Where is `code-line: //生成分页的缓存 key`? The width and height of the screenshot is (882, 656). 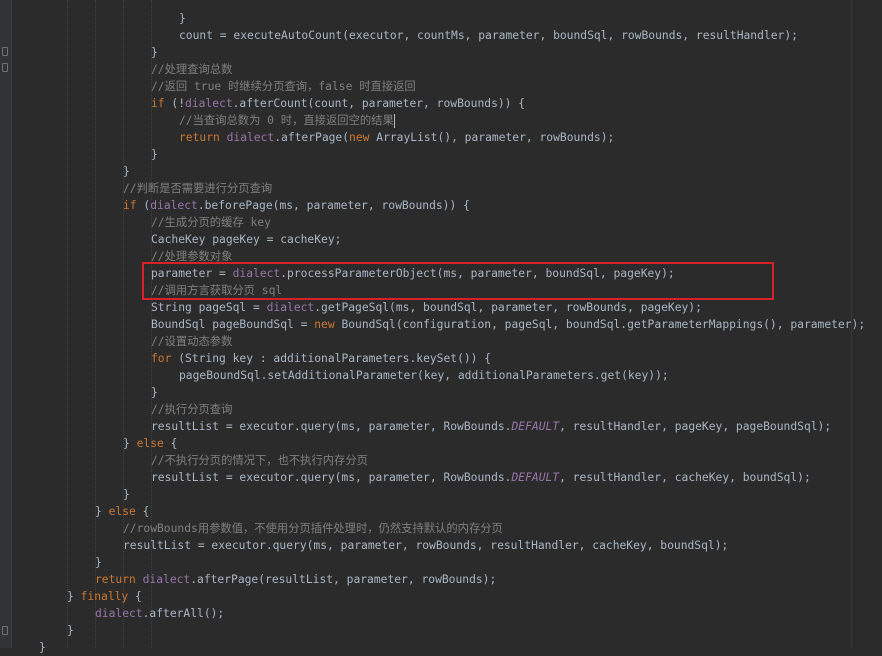 code-line: //生成分页的缓存 key is located at coordinates (211, 222).